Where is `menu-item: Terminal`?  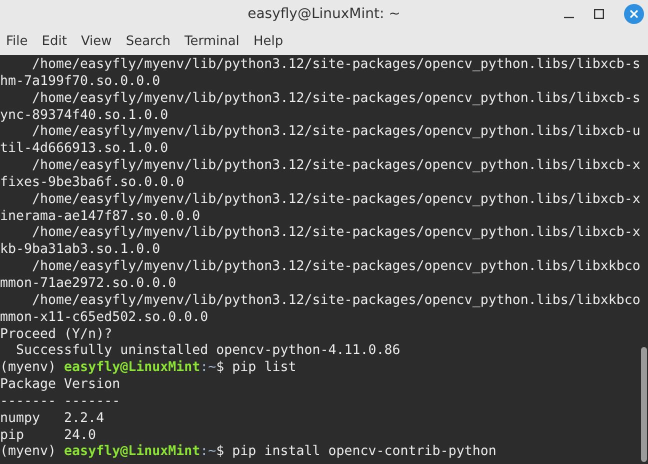 menu-item: Terminal is located at coordinates (212, 41).